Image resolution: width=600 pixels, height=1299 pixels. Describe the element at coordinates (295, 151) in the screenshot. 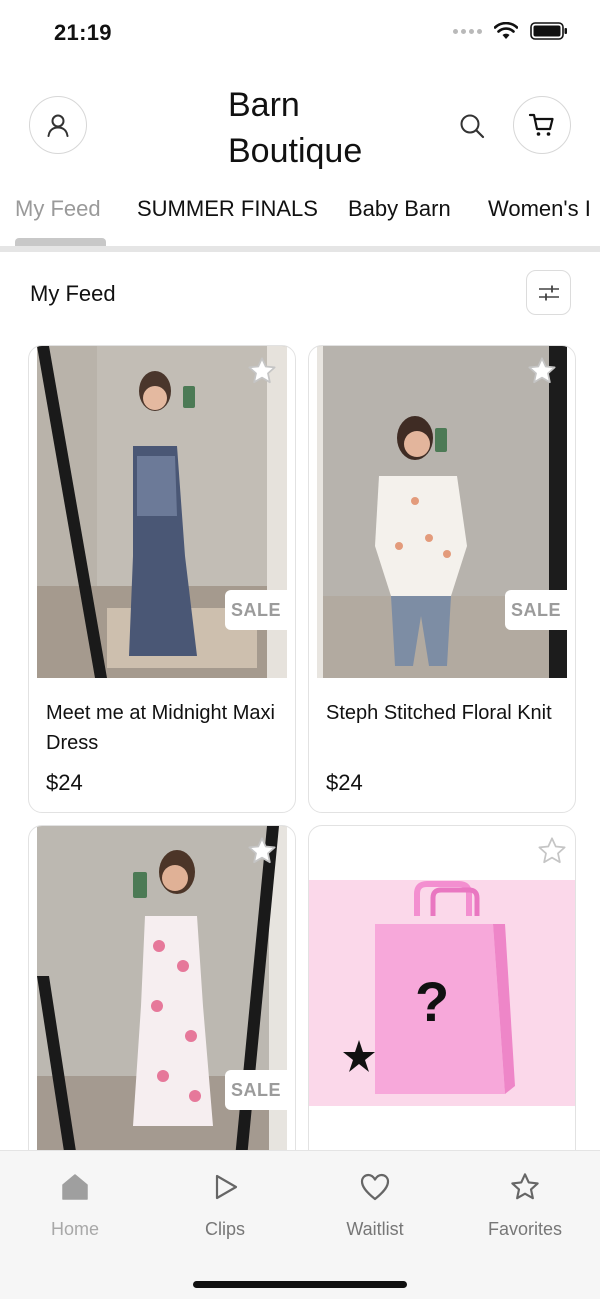

I see `brand-line-2: Boutique` at that location.